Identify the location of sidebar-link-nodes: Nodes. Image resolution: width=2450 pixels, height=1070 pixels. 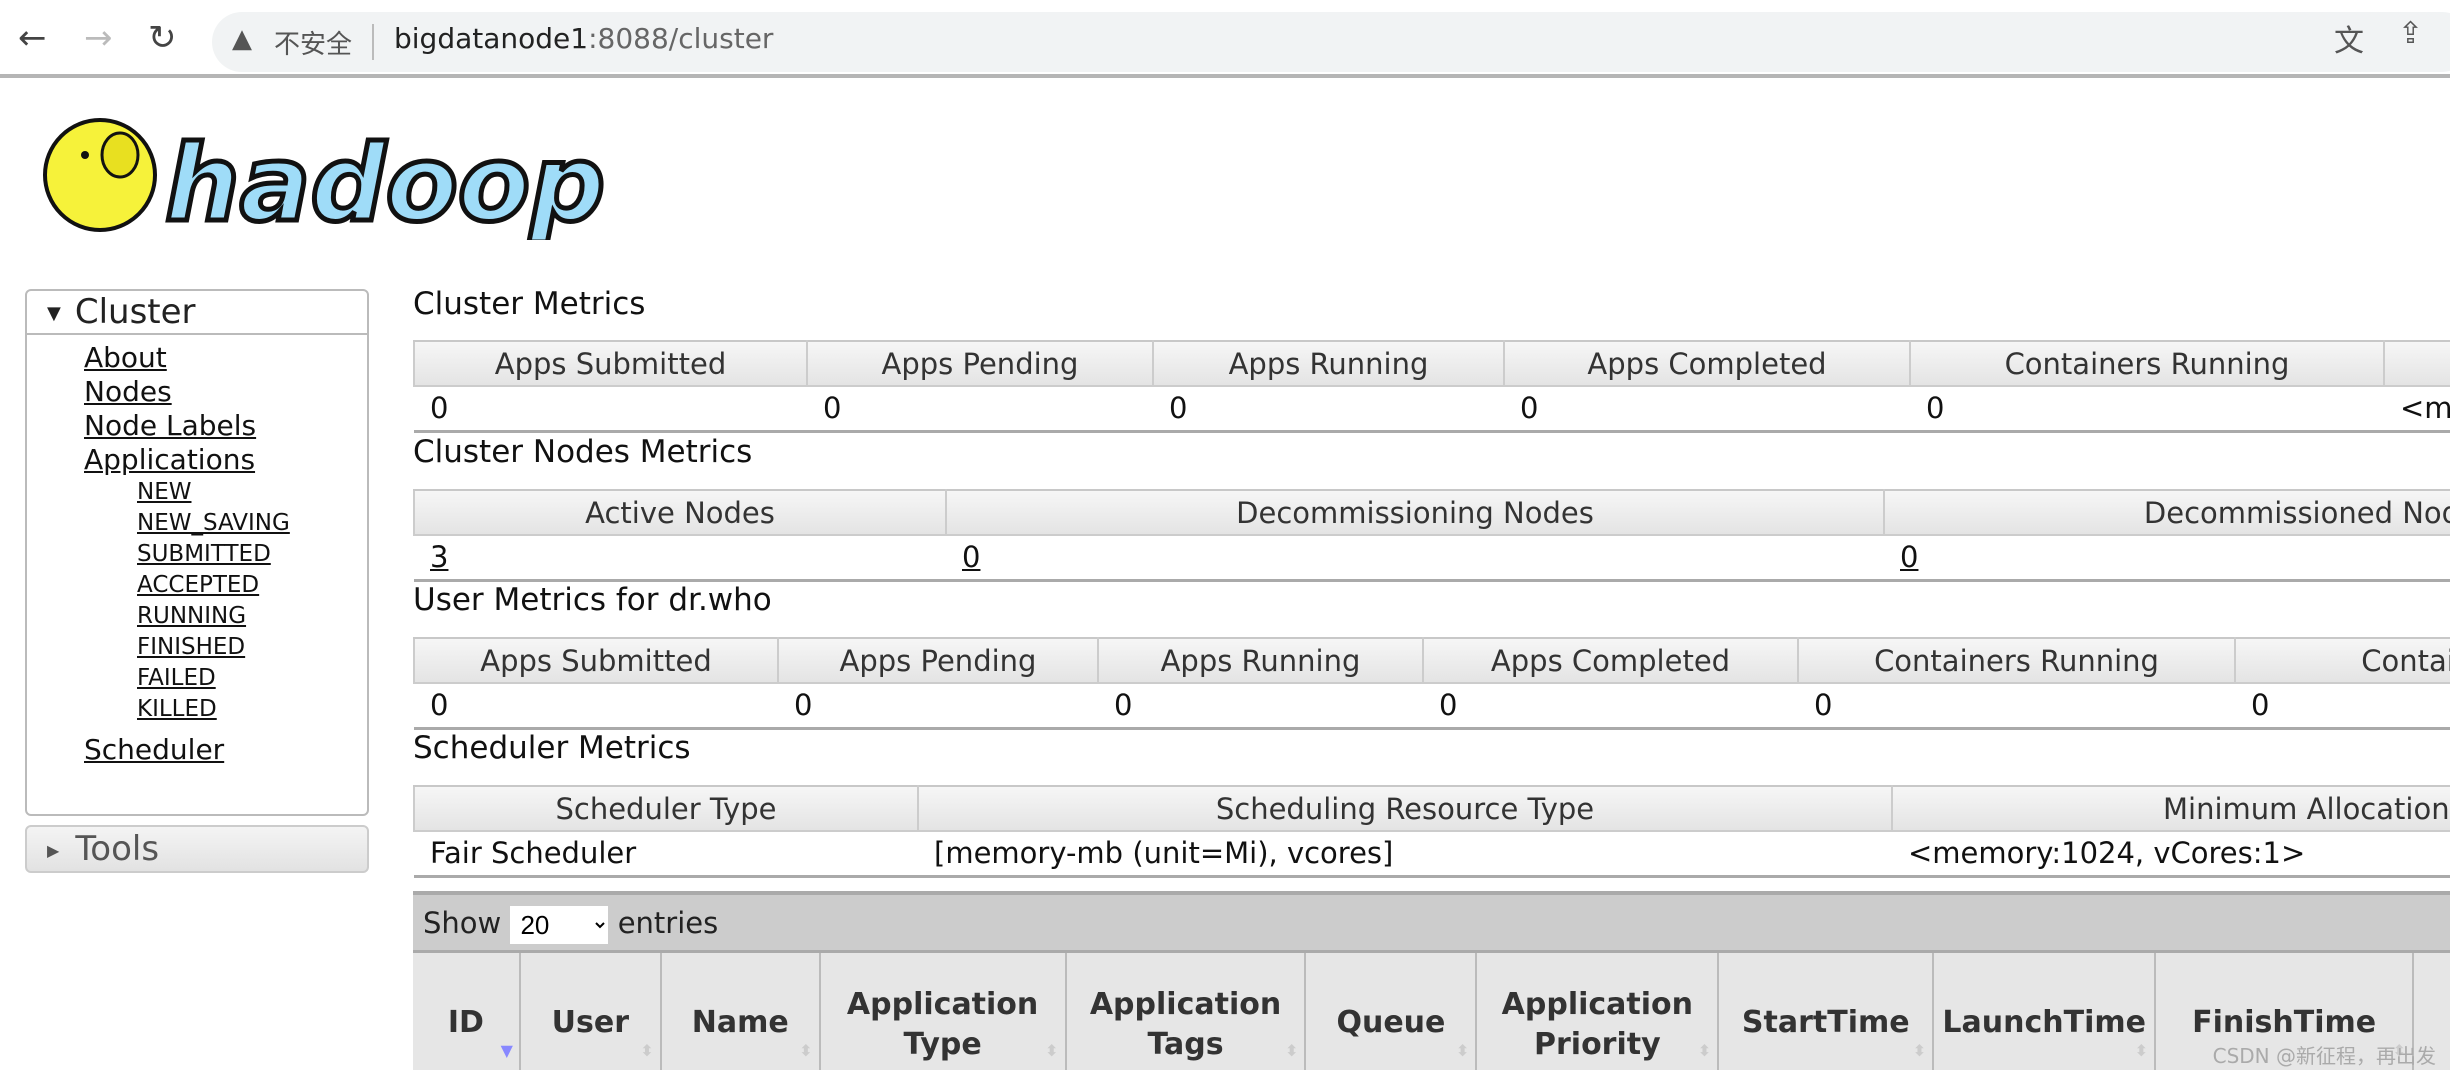
(225, 392).